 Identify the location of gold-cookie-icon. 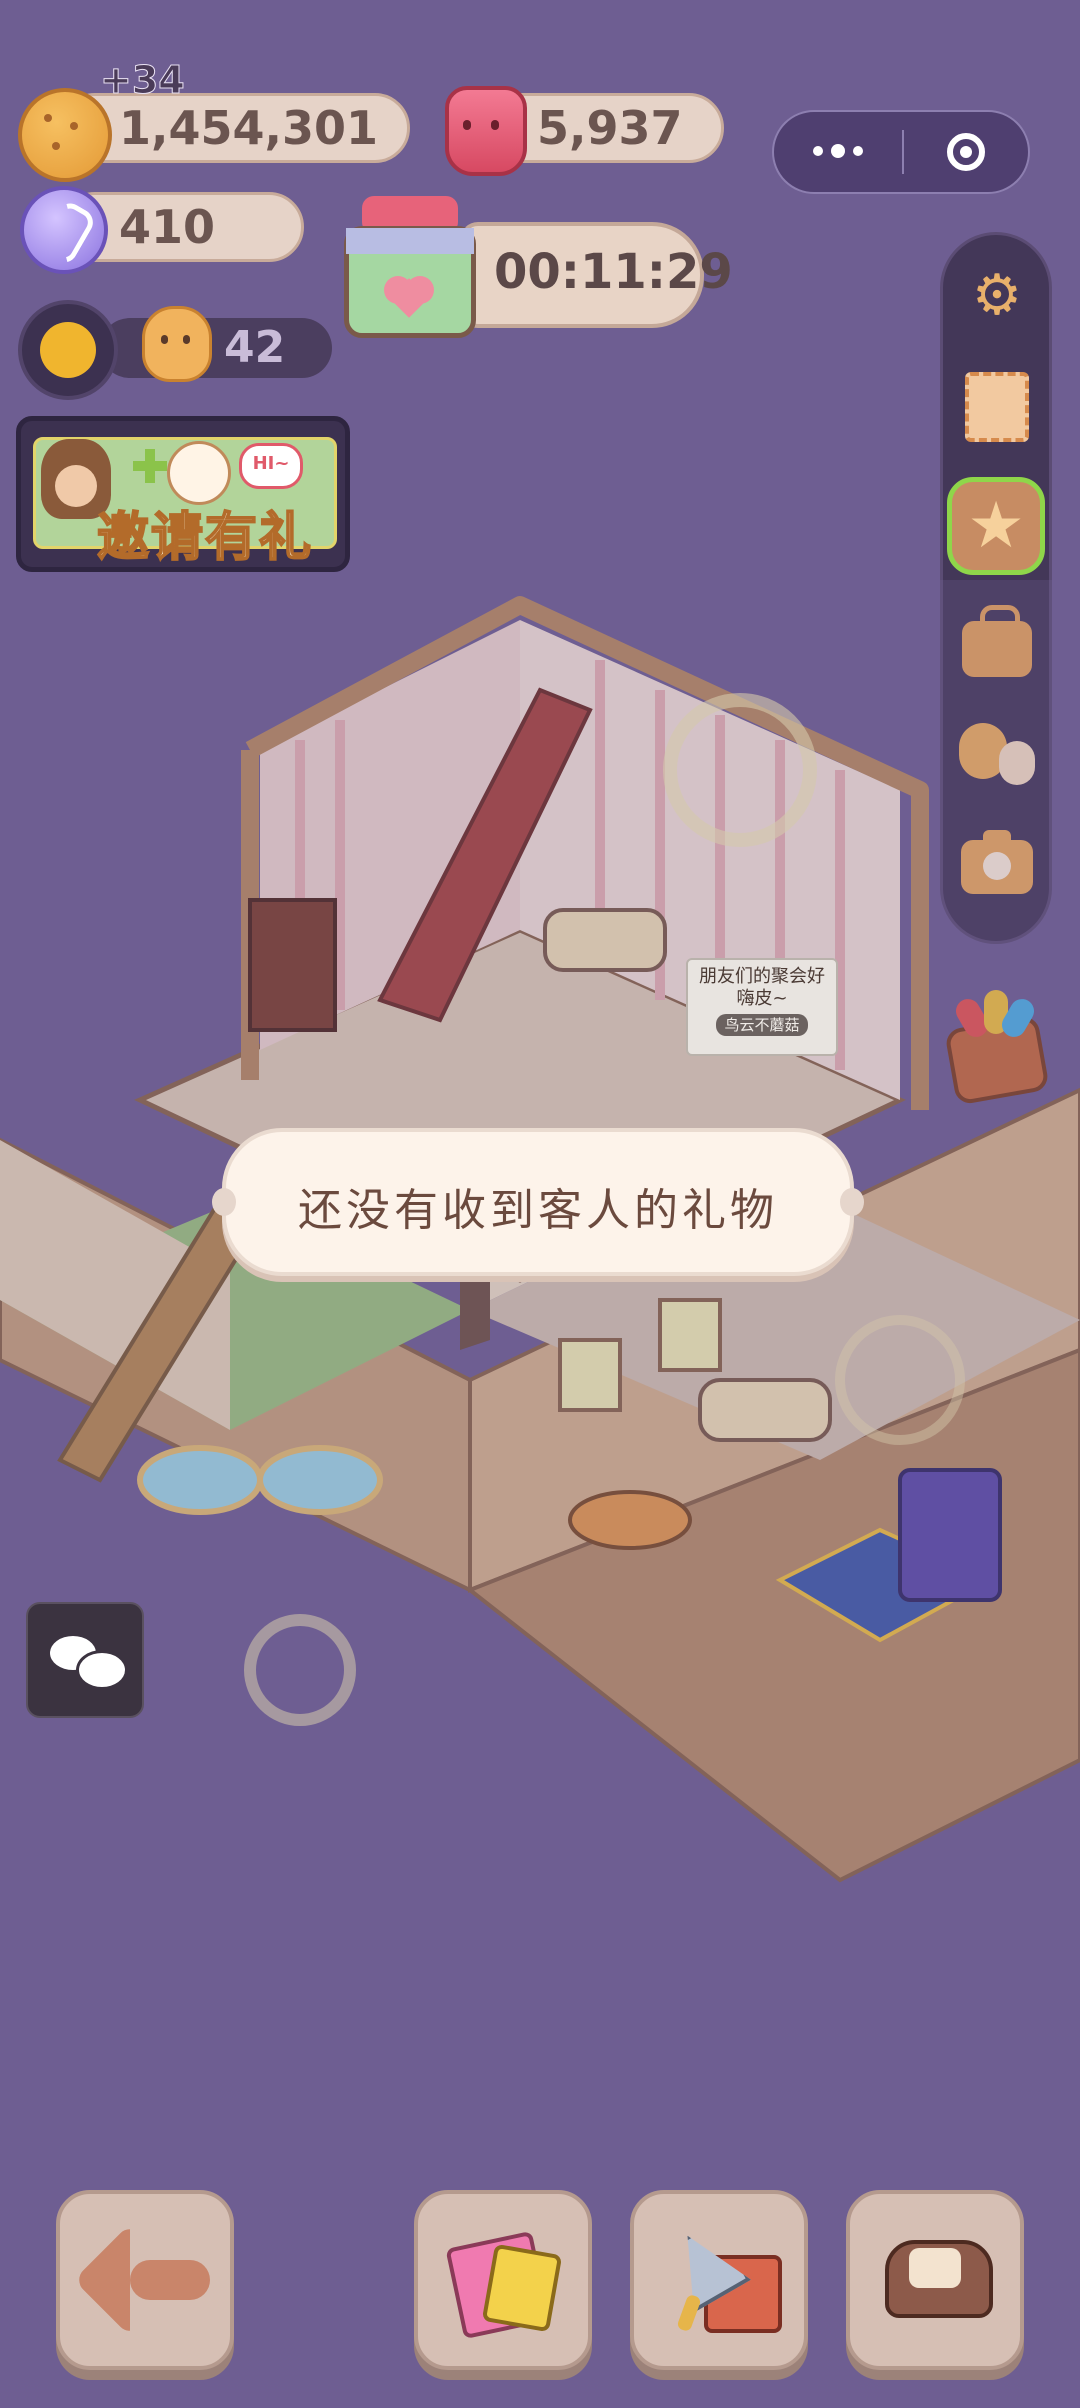
(65, 135).